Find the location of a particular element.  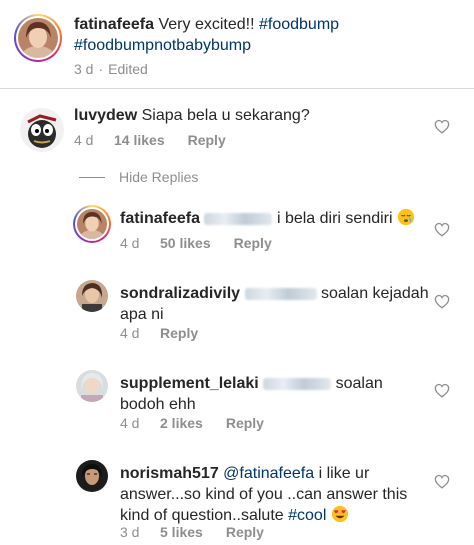

reply-meta: 4 d Reply is located at coordinates (159, 333).